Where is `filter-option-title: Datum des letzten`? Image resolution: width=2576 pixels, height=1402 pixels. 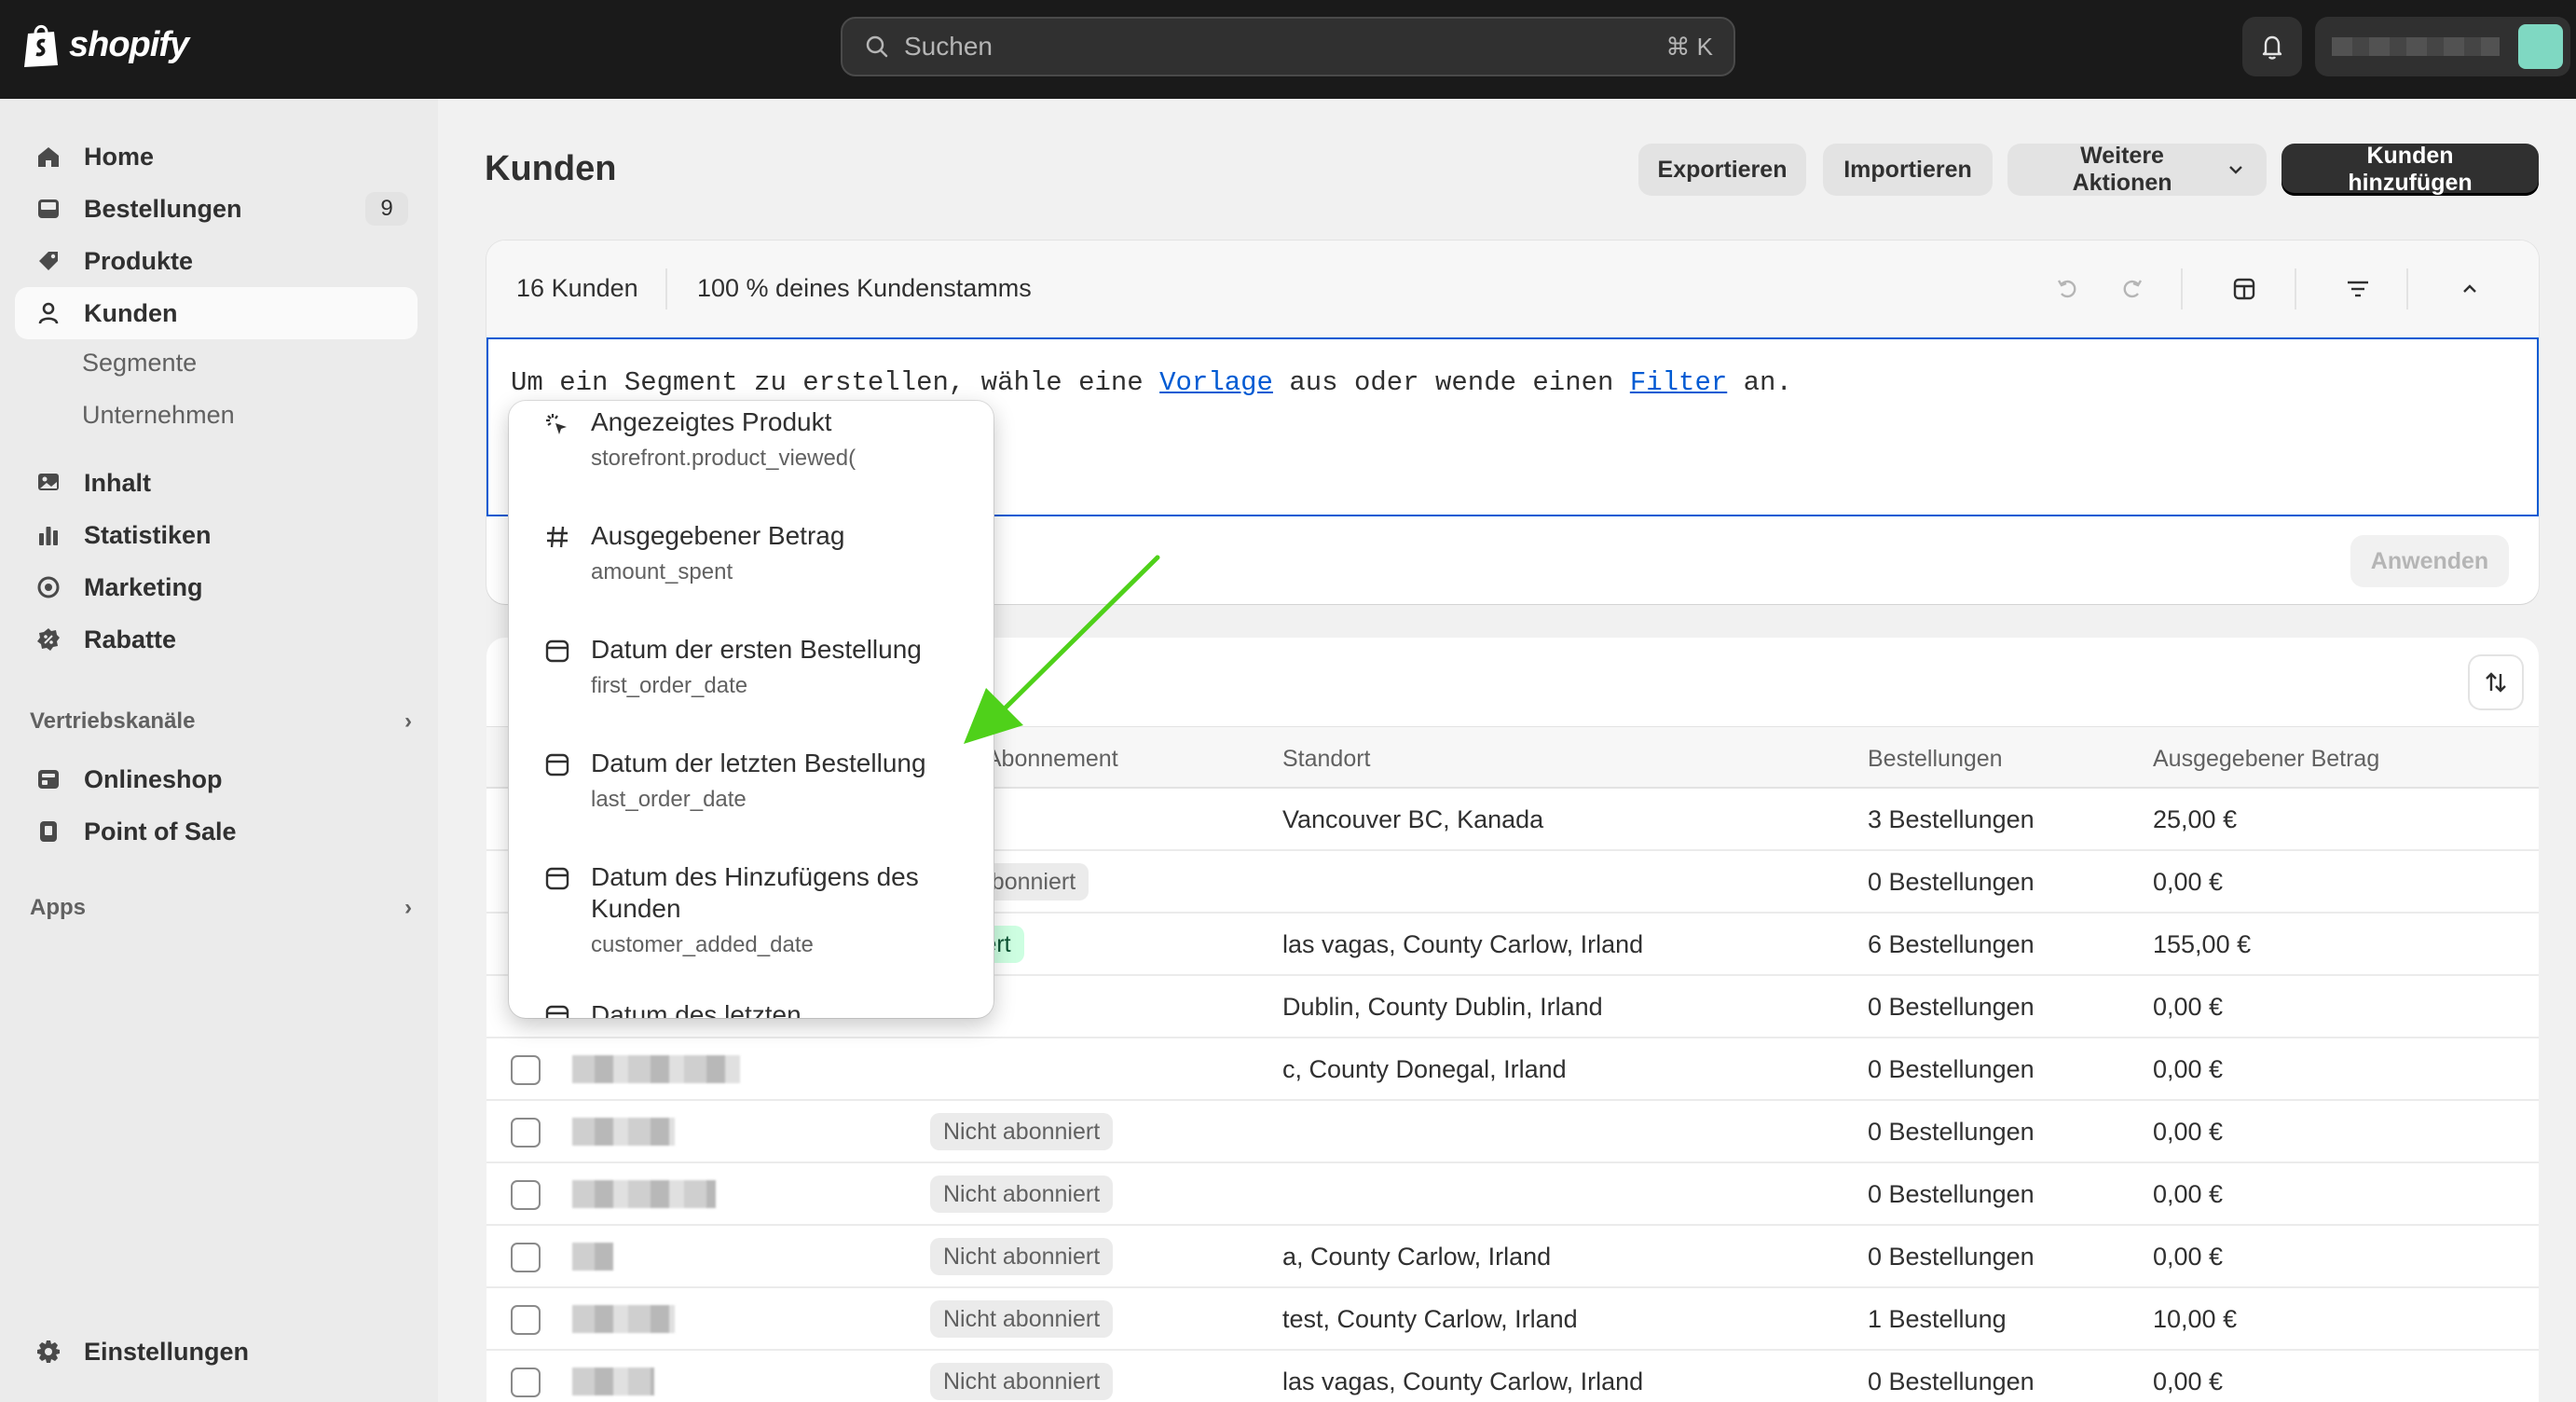
filter-option-title: Datum des letzten is located at coordinates (696, 1009).